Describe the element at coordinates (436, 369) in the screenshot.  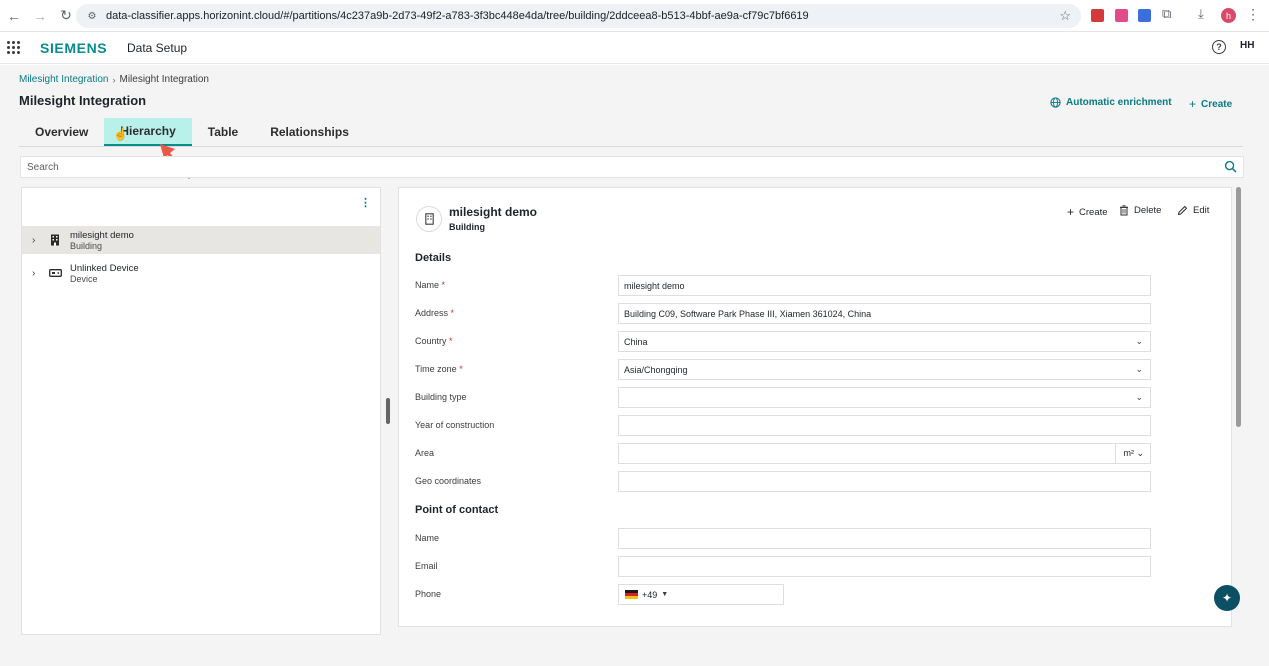
I see `field-label-text: Time zone` at that location.